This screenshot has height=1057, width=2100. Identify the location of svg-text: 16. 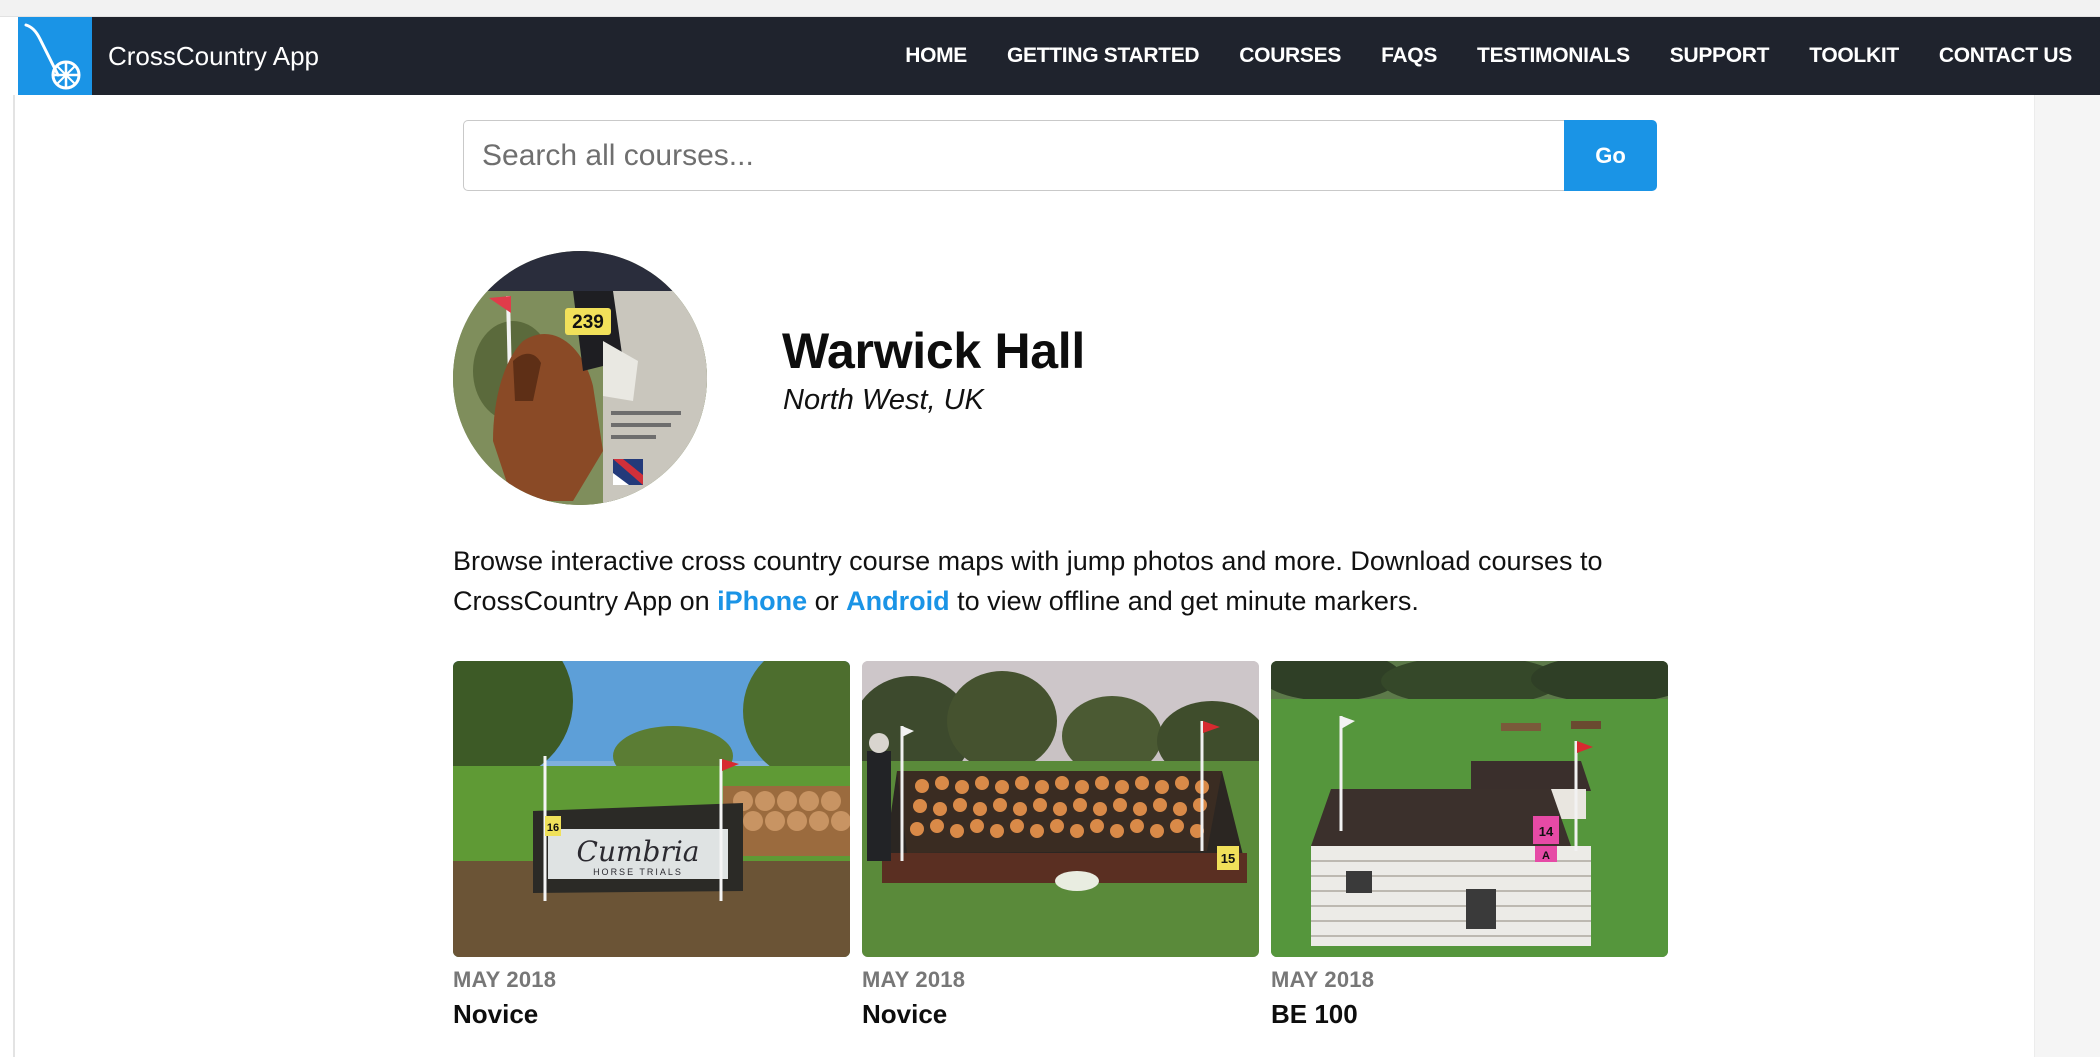
(553, 828).